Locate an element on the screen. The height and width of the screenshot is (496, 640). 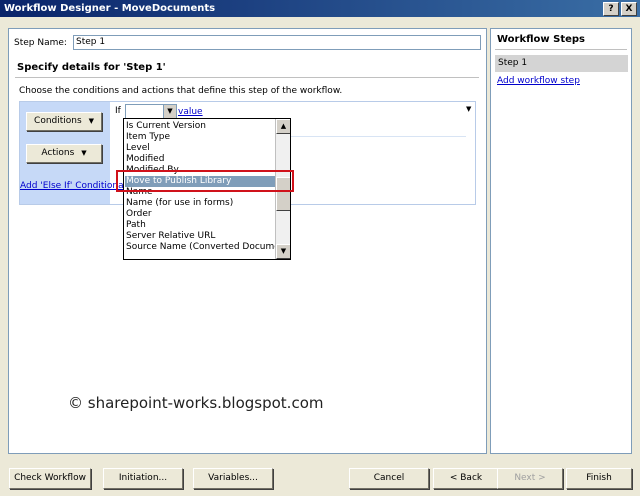
highlight-annotation is located at coordinates (205, 181).